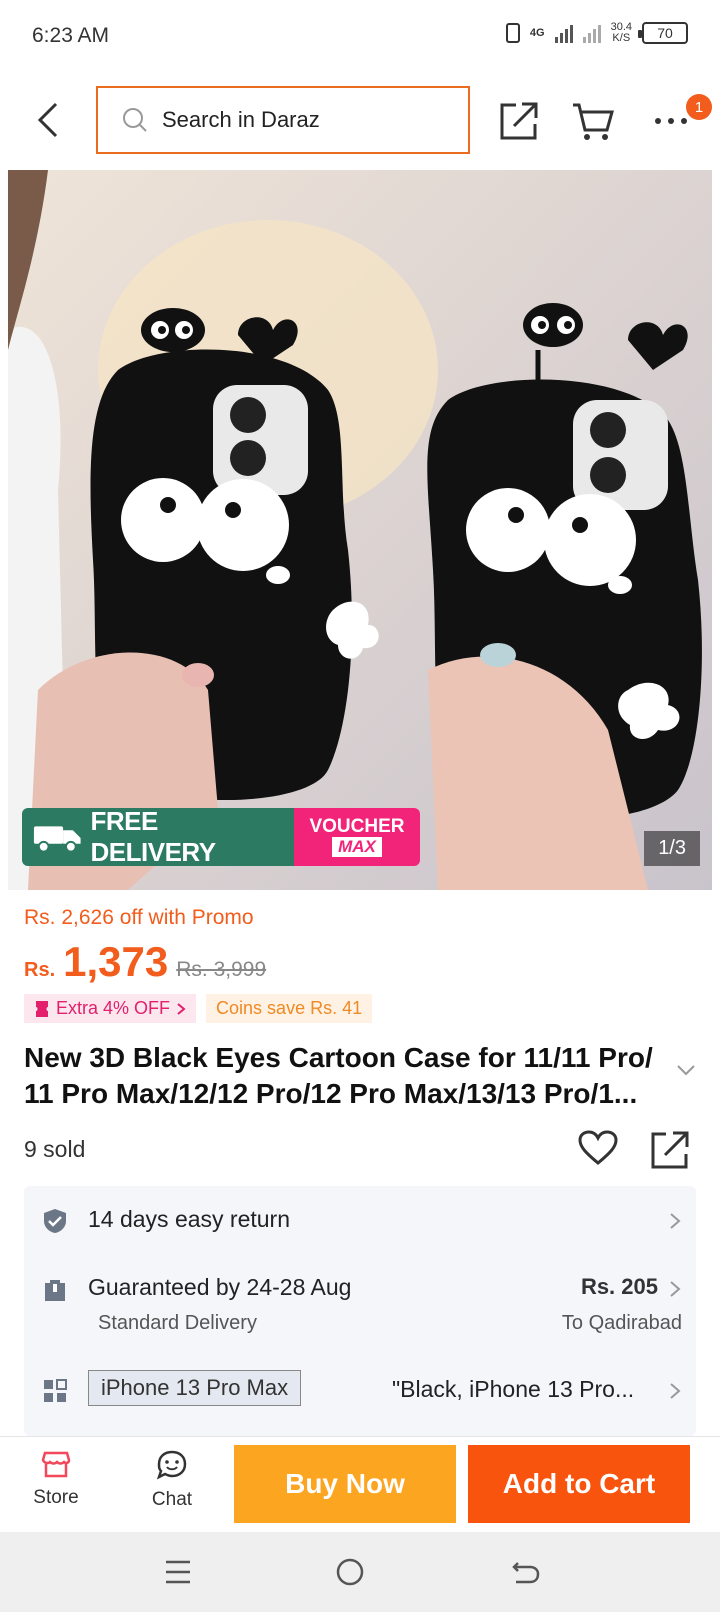  I want to click on chat-button: Chat, so click(172, 1480).